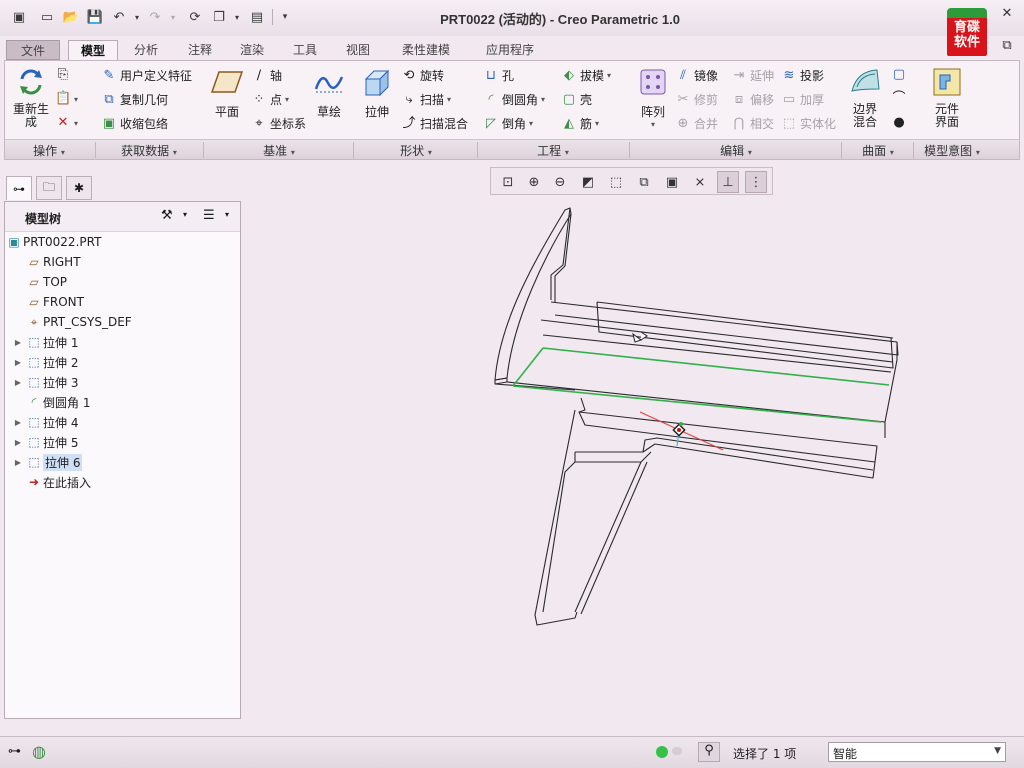 The height and width of the screenshot is (768, 1024). Describe the element at coordinates (1007, 15) in the screenshot. I see `close-button: ✕` at that location.